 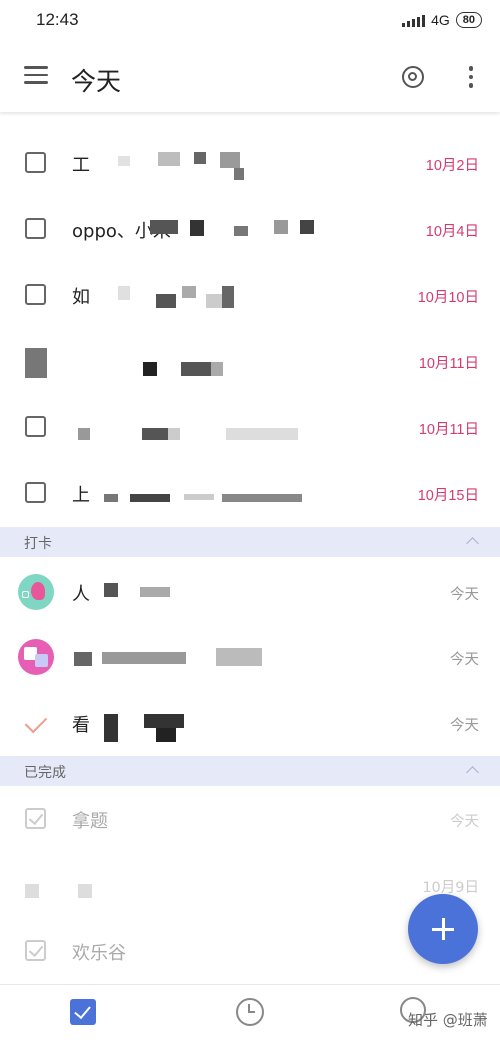 I want to click on status-bar: 12:43 4G 80, so click(x=250, y=21).